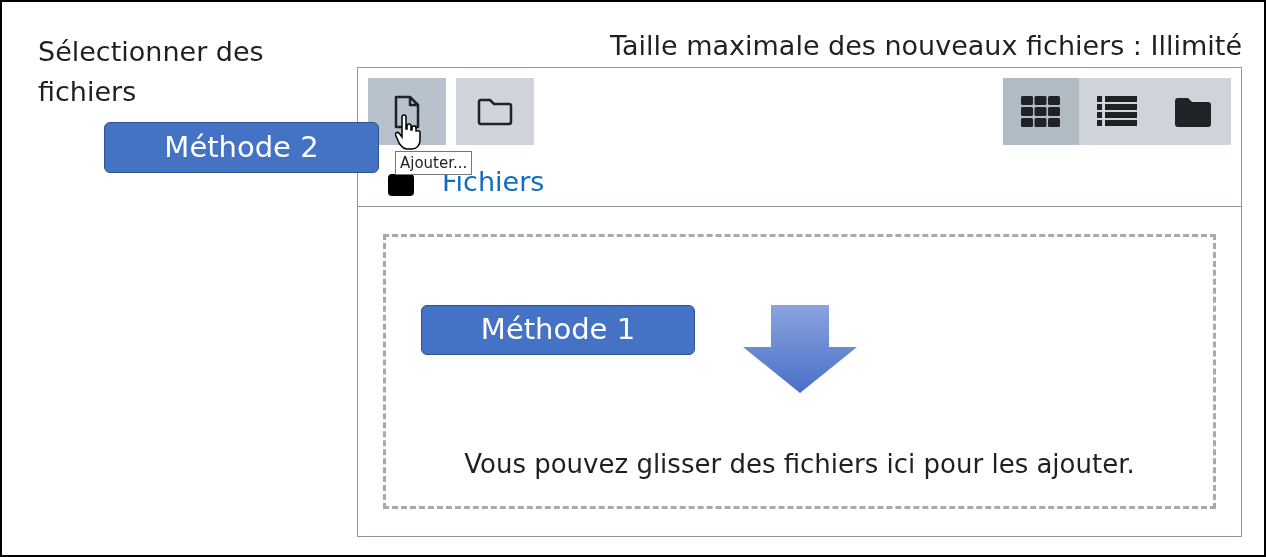 This screenshot has height=557, width=1266. I want to click on hand-cursor-icon, so click(408, 132).